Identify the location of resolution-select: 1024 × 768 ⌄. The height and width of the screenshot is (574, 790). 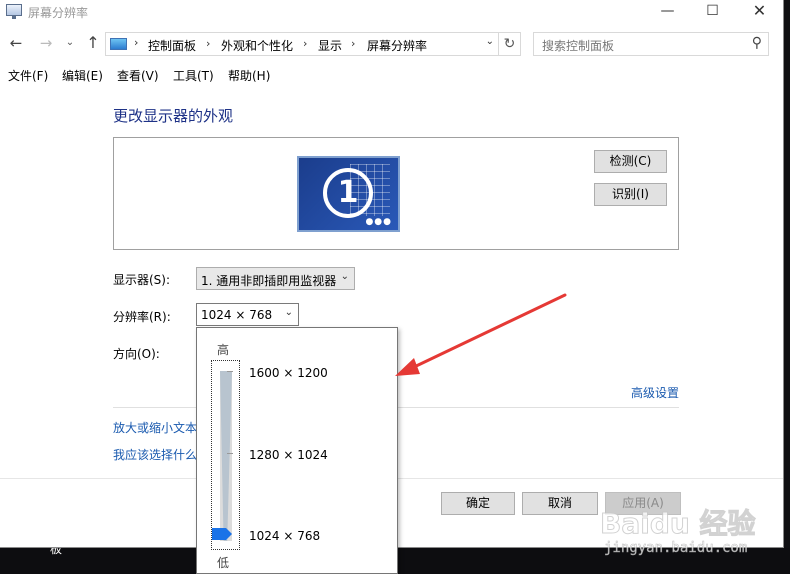
(247, 314).